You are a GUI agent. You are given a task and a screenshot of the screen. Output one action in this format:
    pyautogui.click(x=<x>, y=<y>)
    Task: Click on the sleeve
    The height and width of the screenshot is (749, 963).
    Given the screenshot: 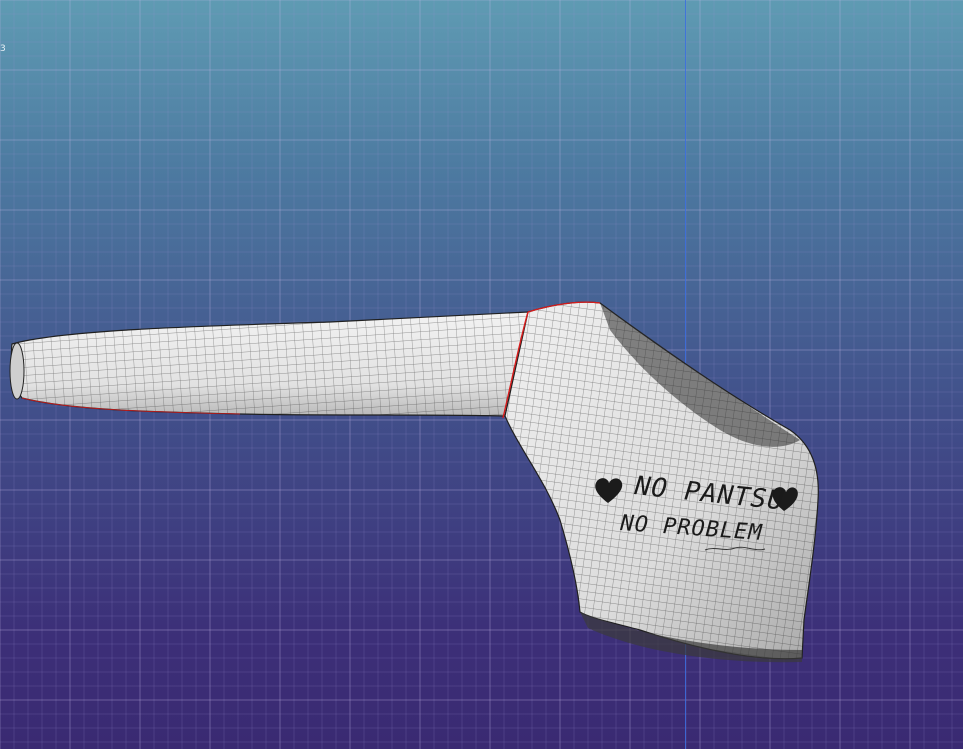 What is the action you would take?
    pyautogui.click(x=269, y=364)
    